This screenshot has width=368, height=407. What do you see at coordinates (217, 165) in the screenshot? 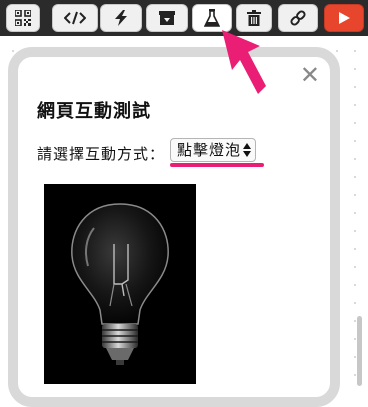
I see `annotation-underline` at bounding box center [217, 165].